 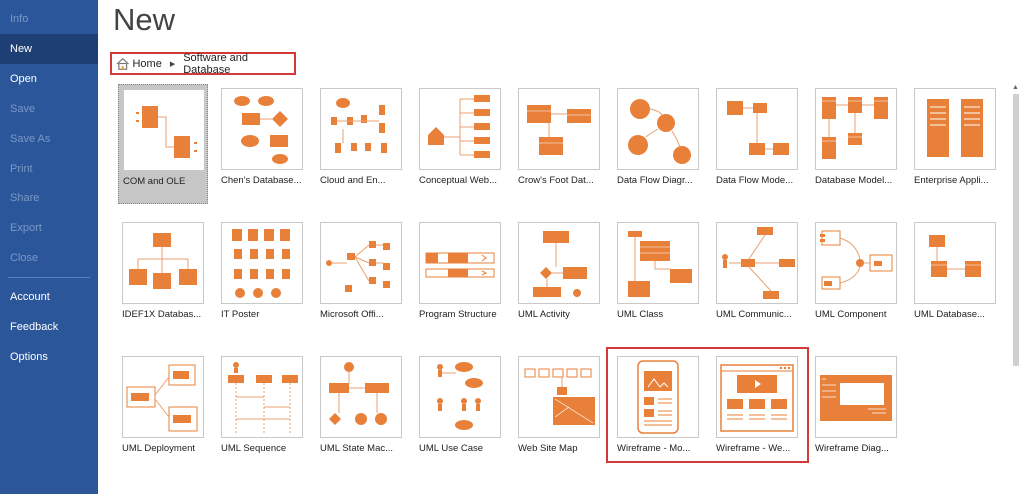 I want to click on template-tile: UML Use Case, so click(x=460, y=412).